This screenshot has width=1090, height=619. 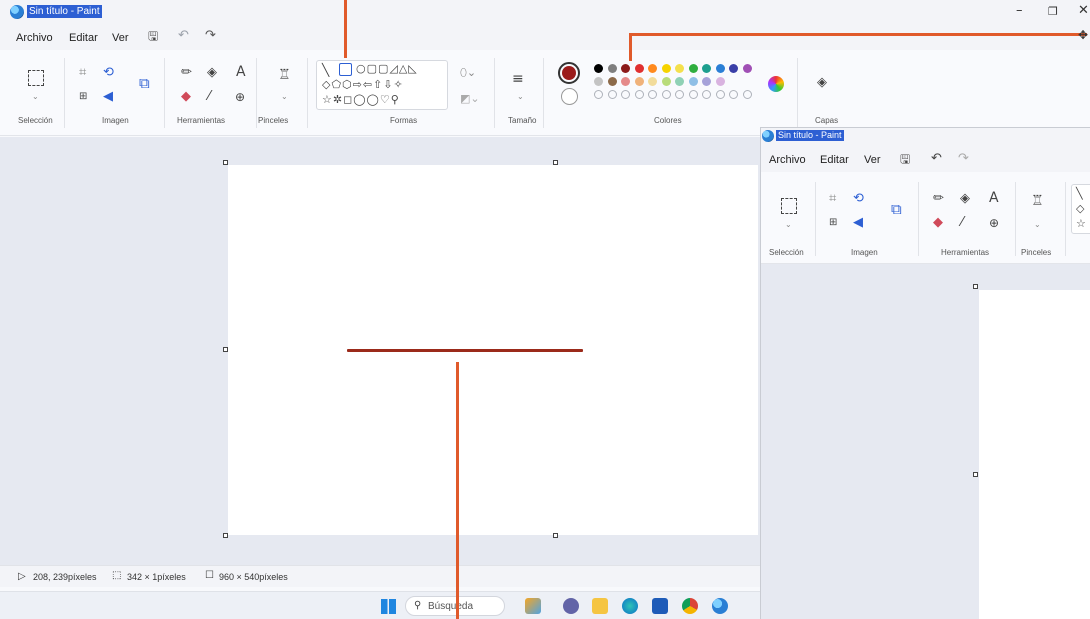 What do you see at coordinates (345, 69) in the screenshot?
I see `shape-curve-icon` at bounding box center [345, 69].